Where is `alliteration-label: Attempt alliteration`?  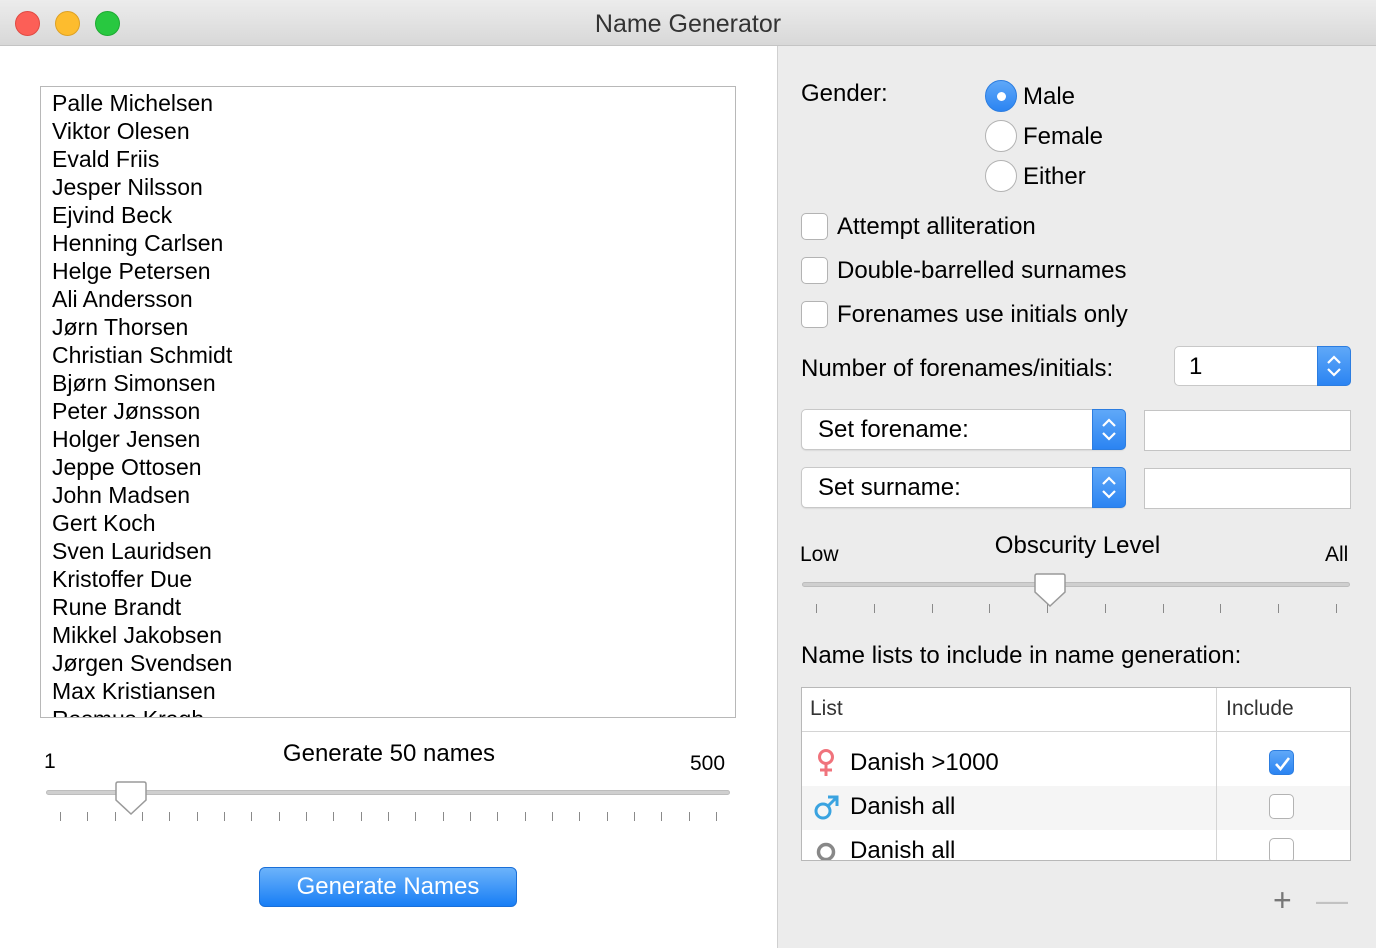 alliteration-label: Attempt alliteration is located at coordinates (936, 227).